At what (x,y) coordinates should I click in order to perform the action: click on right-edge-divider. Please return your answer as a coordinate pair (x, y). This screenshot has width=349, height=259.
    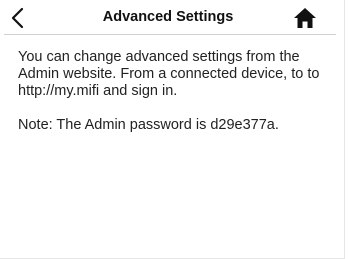
    Looking at the image, I should click on (344, 129).